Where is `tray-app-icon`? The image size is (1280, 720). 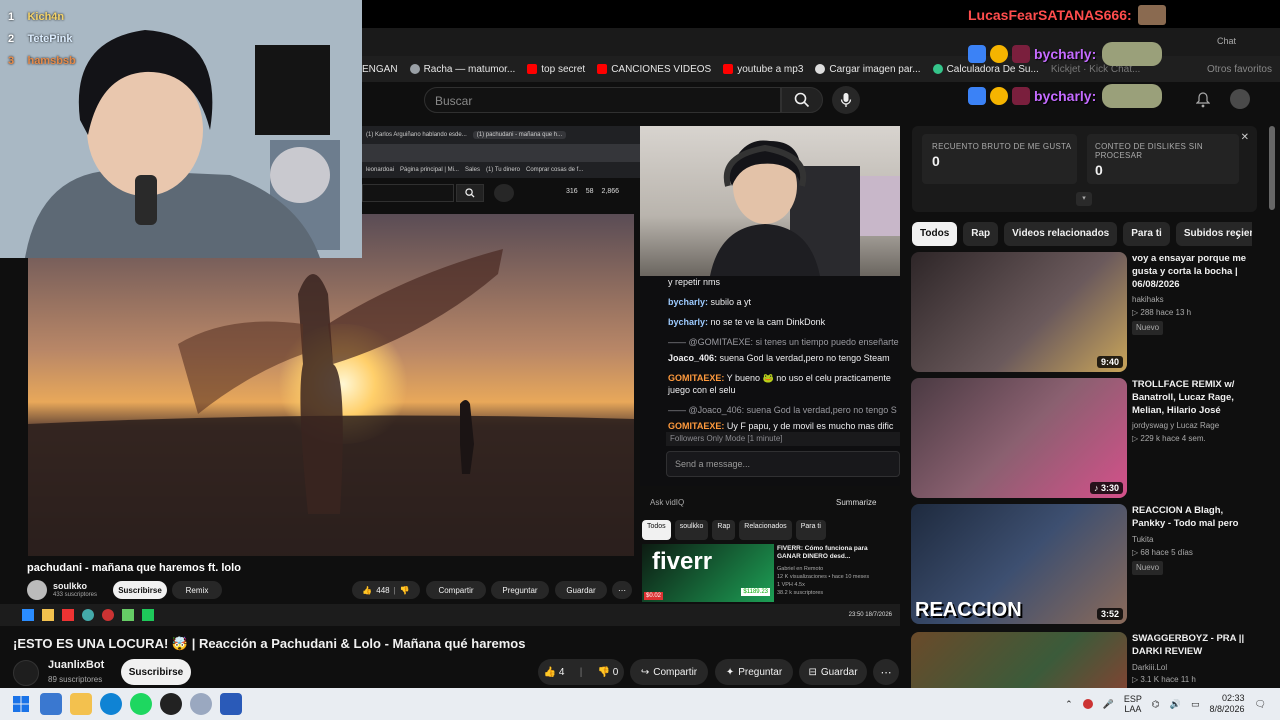 tray-app-icon is located at coordinates (1087, 704).